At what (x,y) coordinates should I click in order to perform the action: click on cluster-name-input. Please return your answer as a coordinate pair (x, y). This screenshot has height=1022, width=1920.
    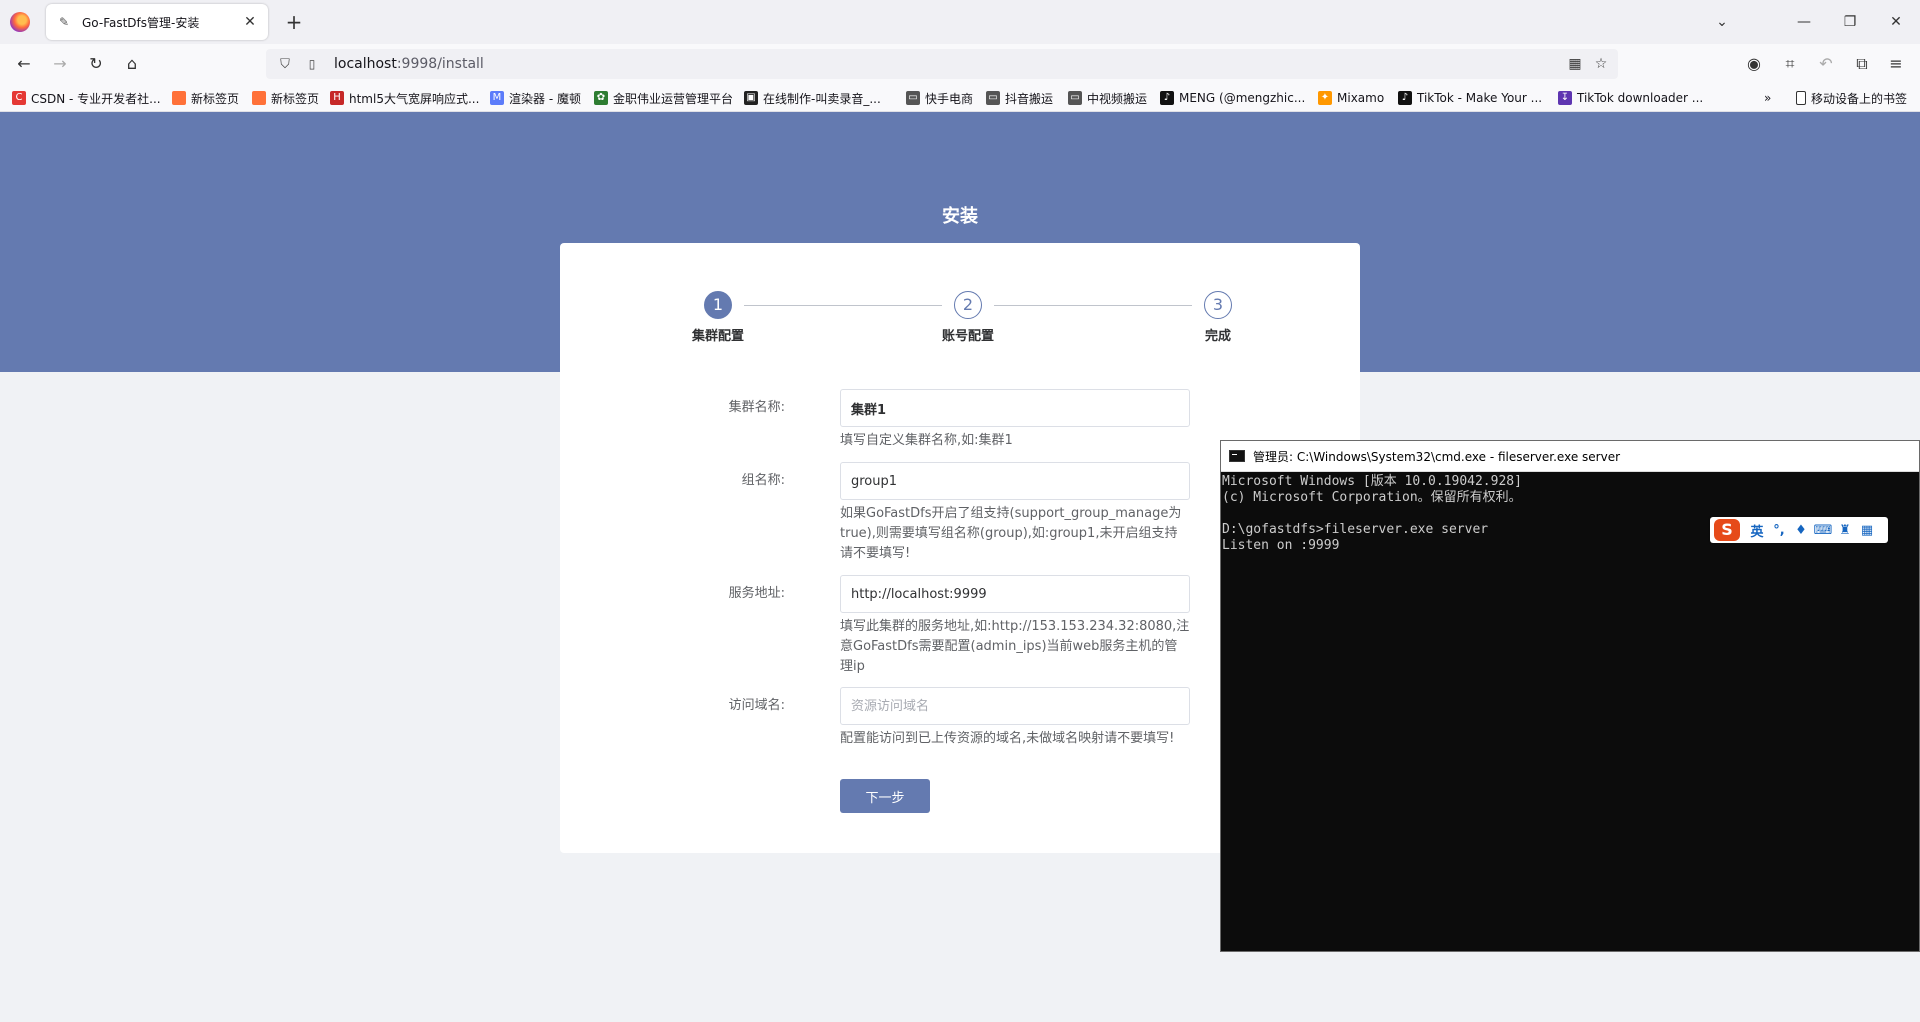
    Looking at the image, I should click on (1015, 408).